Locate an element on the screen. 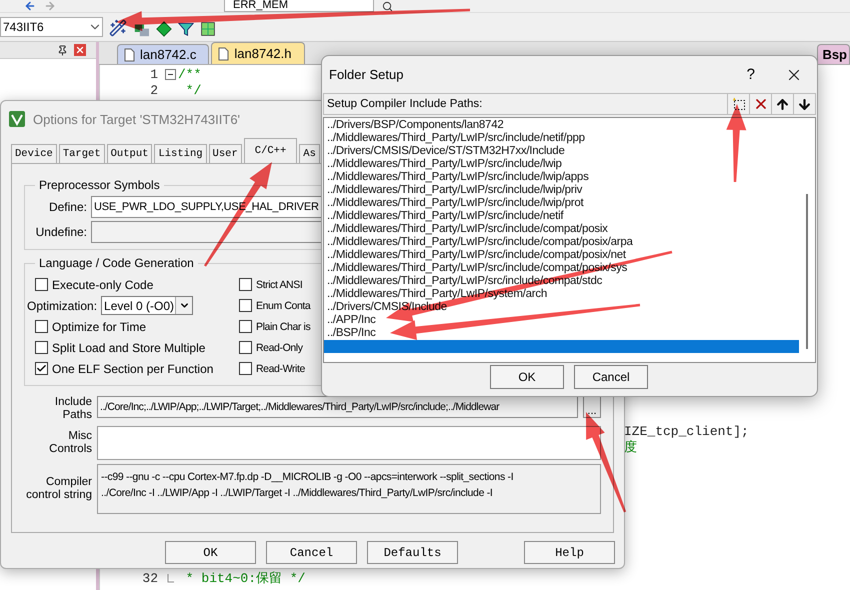 The width and height of the screenshot is (850, 590). code-line: * bit4~0:保留 */ is located at coordinates (245, 578).